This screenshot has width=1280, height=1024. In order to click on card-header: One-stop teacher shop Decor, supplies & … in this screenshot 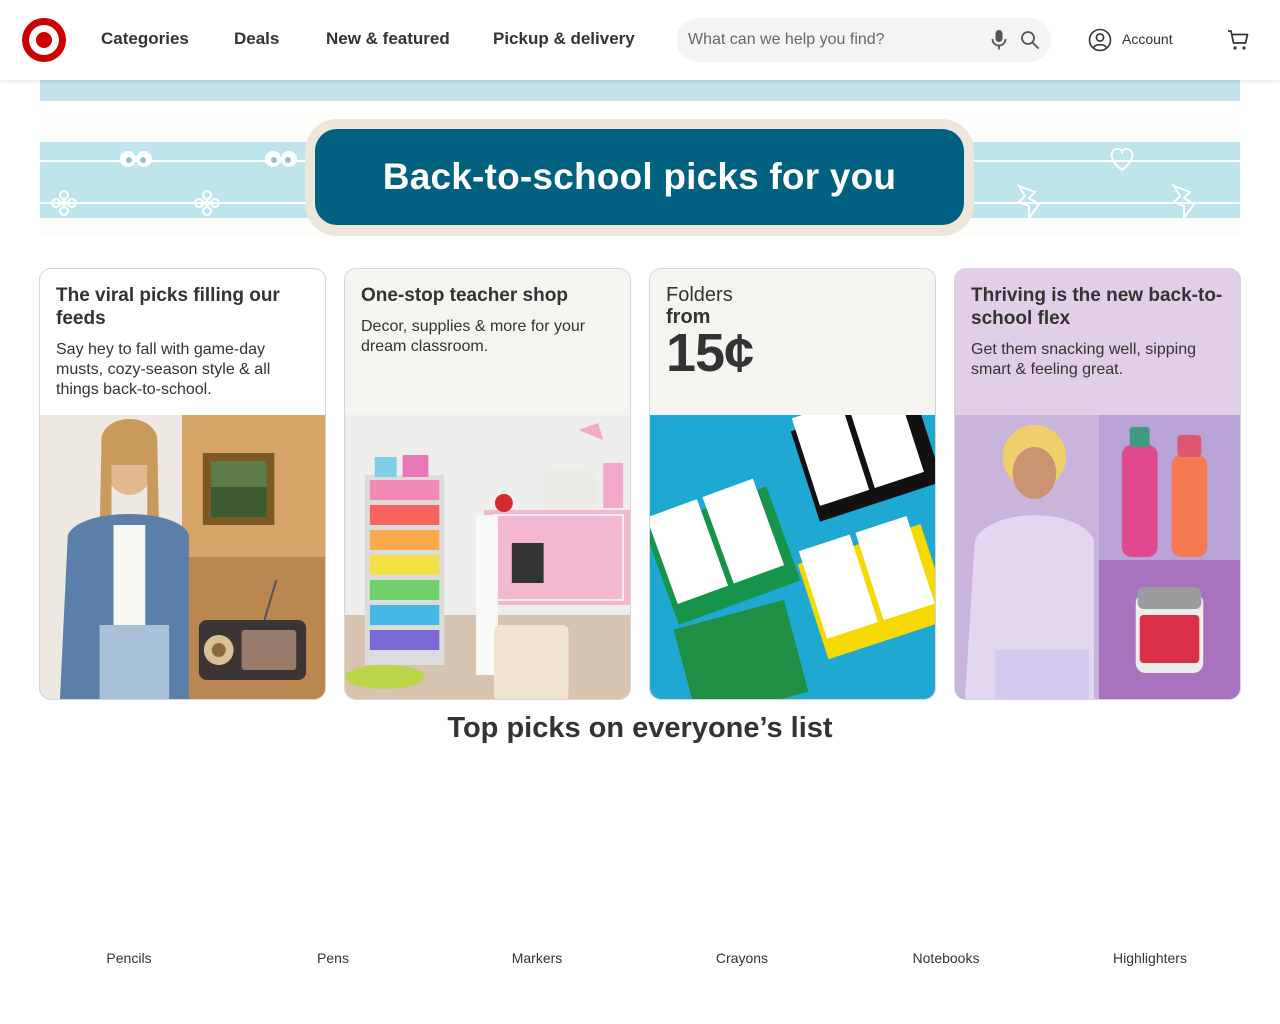, I will do `click(487, 342)`.